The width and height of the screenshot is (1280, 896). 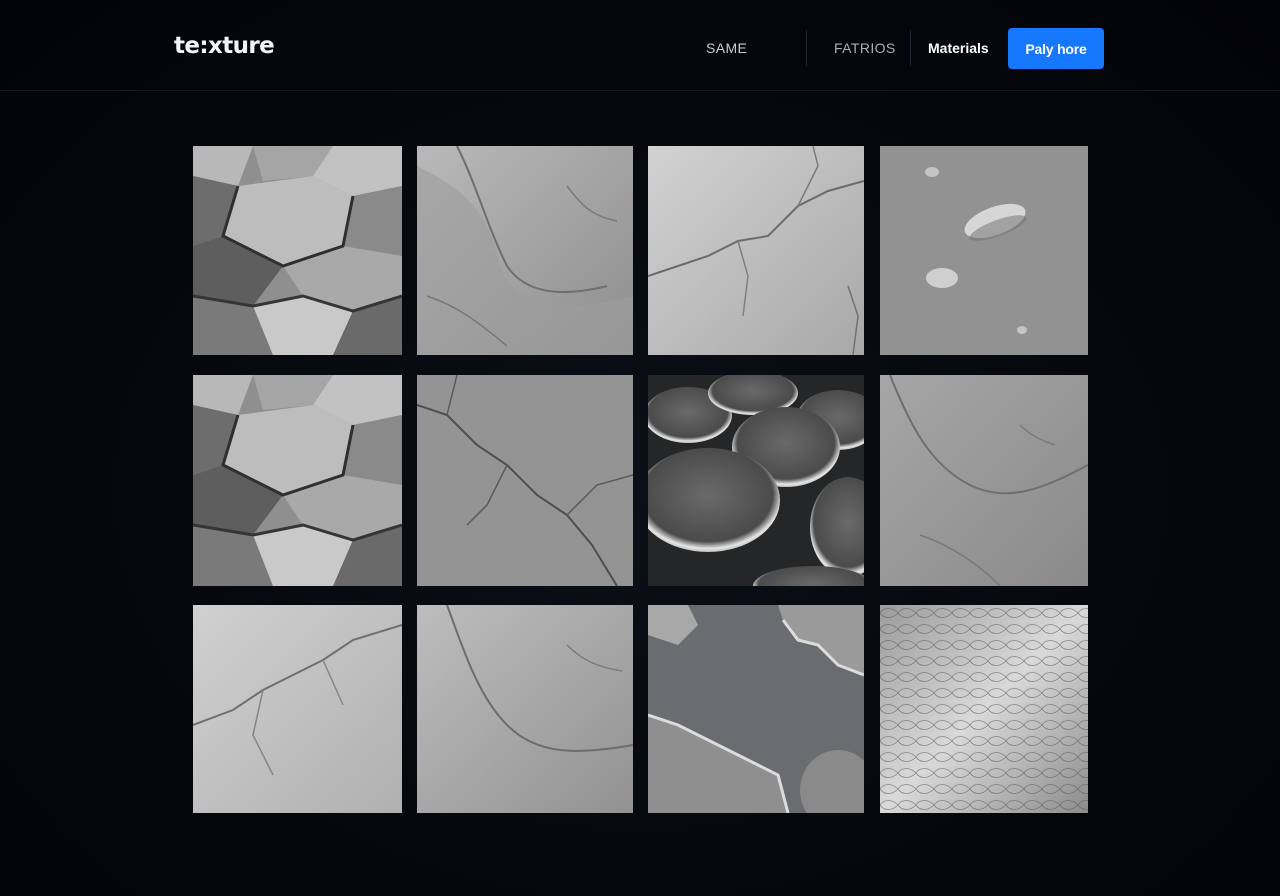 I want to click on texture-tile-hammered-metal, so click(x=984, y=709).